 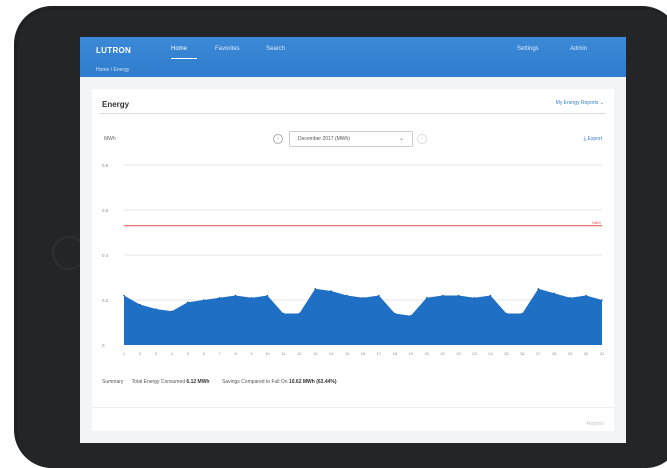 What do you see at coordinates (351, 139) in the screenshot?
I see `period-select: December 2017 (MWh) ⌄` at bounding box center [351, 139].